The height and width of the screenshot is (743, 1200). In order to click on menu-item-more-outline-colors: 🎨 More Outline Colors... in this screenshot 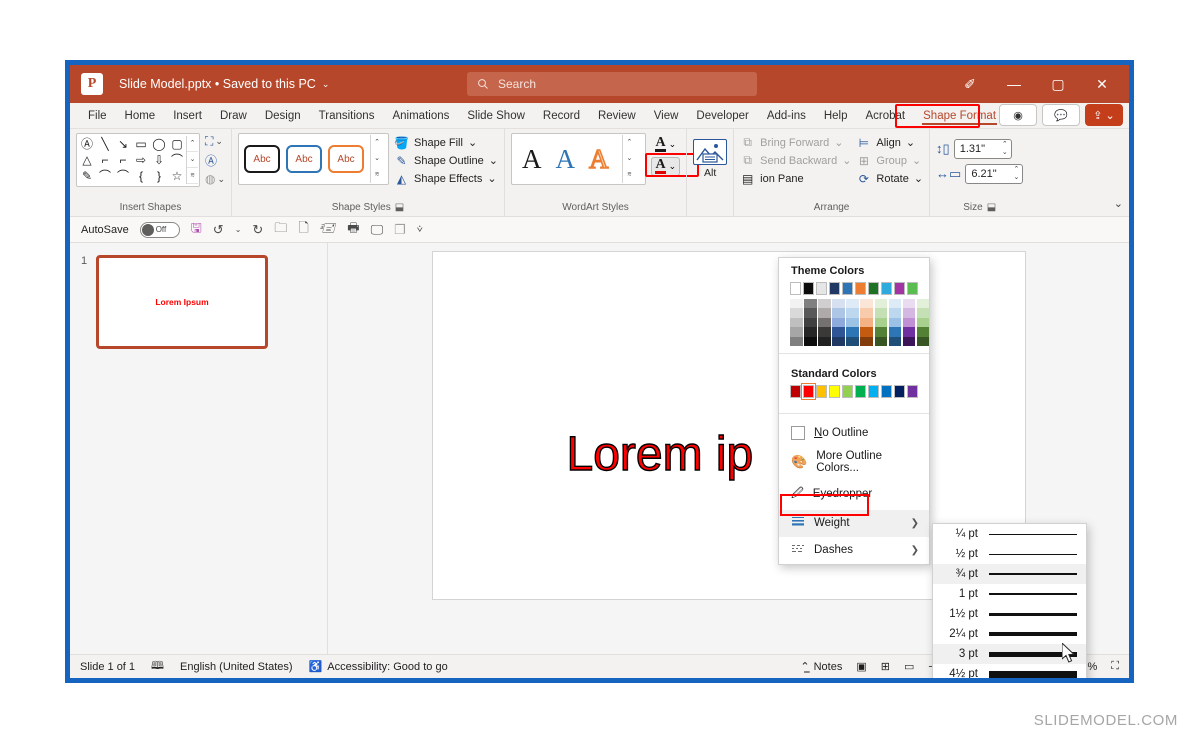, I will do `click(854, 462)`.